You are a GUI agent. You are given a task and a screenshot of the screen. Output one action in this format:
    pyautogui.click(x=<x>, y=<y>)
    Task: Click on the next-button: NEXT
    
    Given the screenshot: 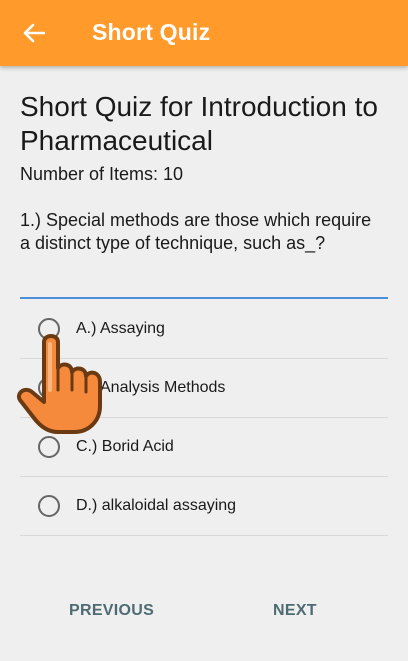 What is the action you would take?
    pyautogui.click(x=295, y=611)
    